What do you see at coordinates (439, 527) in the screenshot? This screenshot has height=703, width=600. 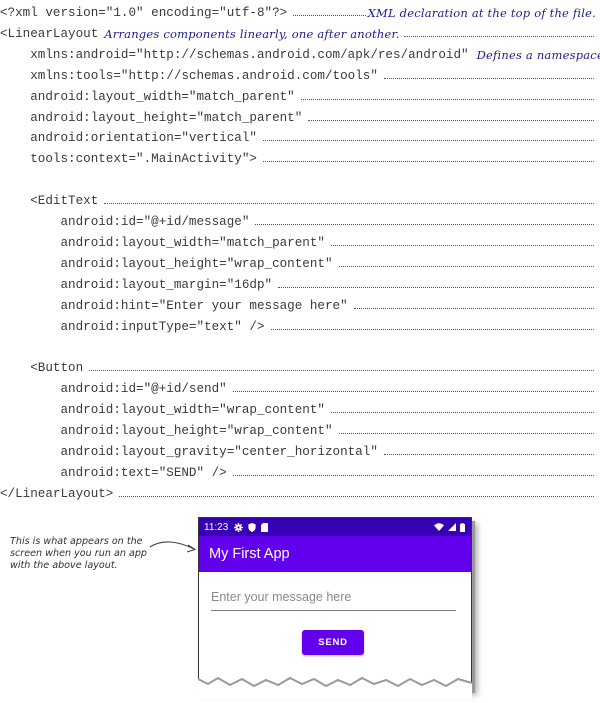 I see `wifi-icon` at bounding box center [439, 527].